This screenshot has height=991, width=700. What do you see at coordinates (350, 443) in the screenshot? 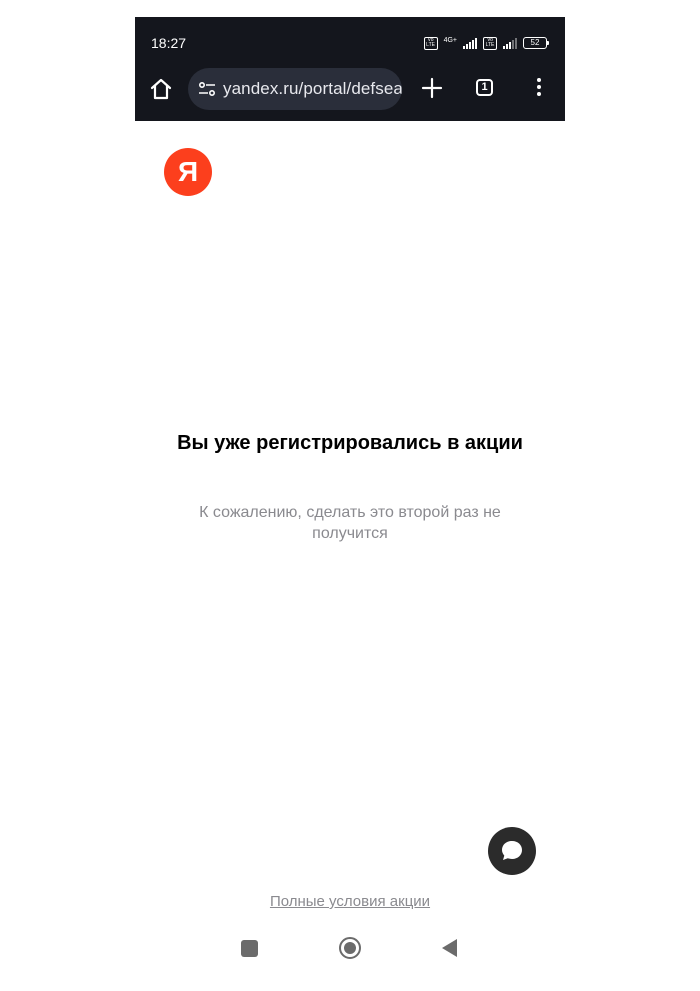
I see `page-title: Вы уже регистрировались в акции` at bounding box center [350, 443].